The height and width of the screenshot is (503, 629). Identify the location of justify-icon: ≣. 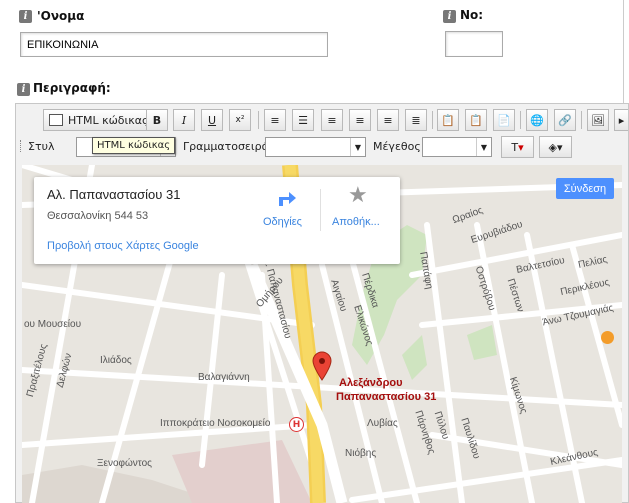
(416, 120).